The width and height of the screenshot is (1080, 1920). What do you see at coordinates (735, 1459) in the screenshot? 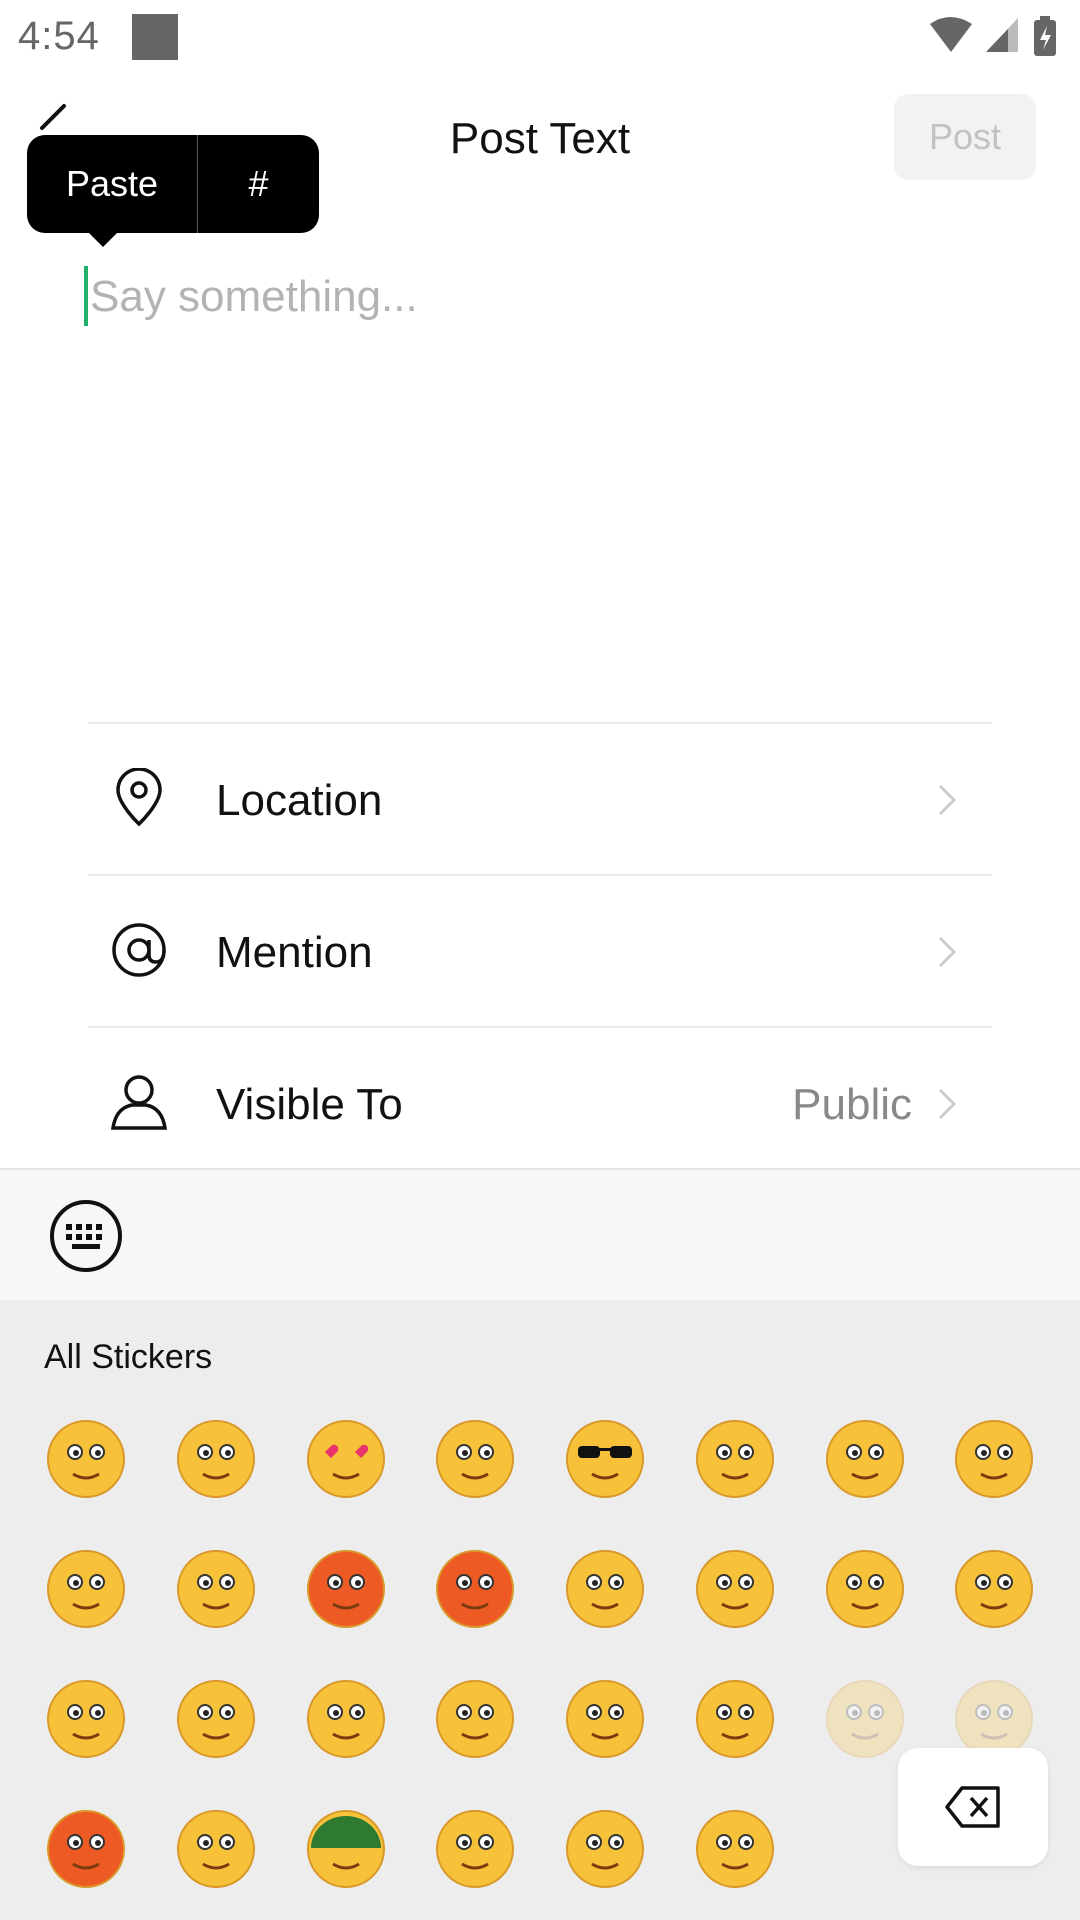
I see `crying-sticker` at bounding box center [735, 1459].